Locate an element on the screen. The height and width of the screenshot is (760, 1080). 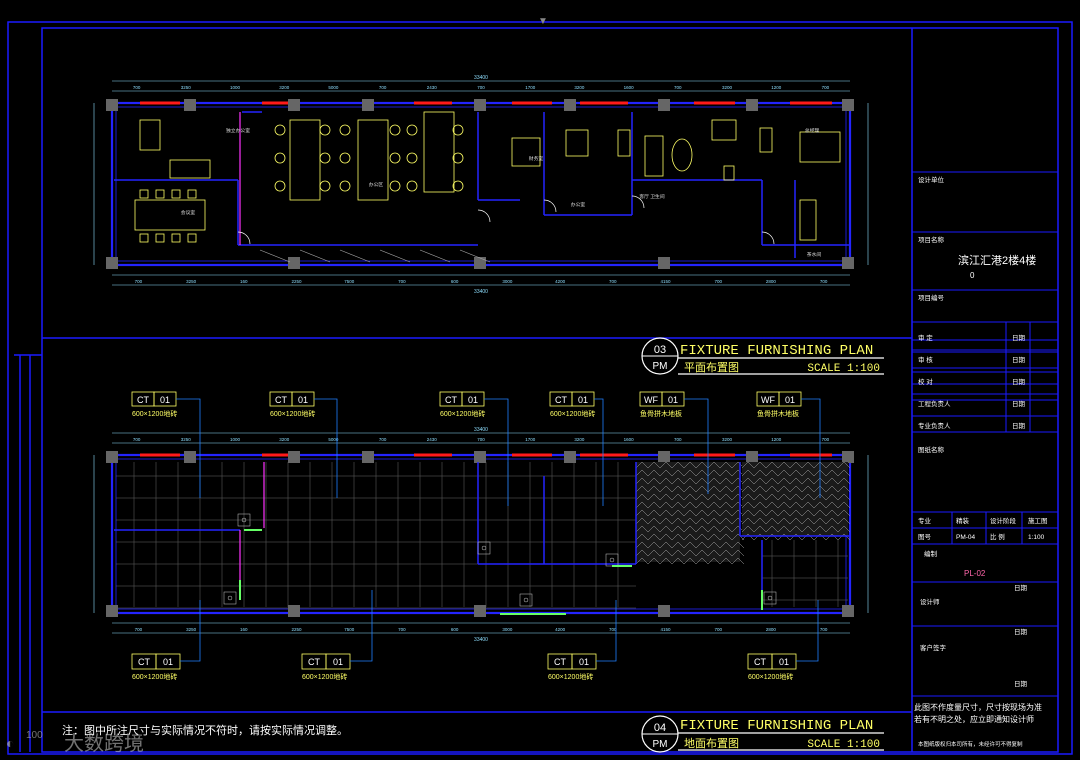
dimension-label: 3250 is located at coordinates (186, 87).